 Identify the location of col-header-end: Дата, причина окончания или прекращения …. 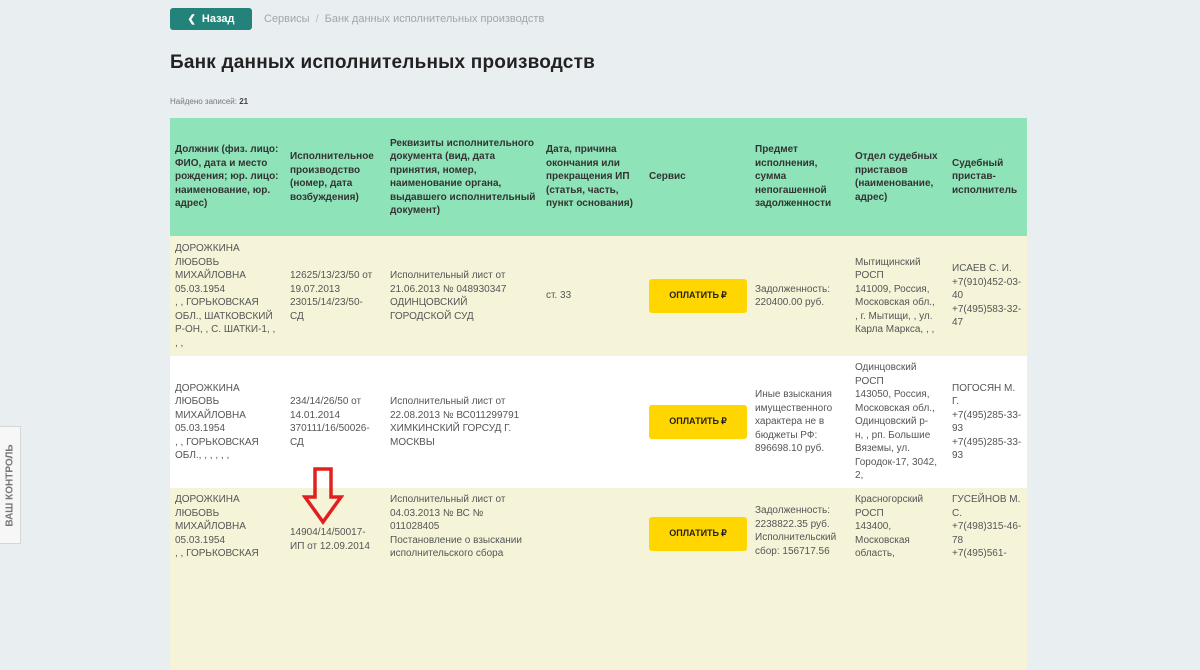
(592, 177).